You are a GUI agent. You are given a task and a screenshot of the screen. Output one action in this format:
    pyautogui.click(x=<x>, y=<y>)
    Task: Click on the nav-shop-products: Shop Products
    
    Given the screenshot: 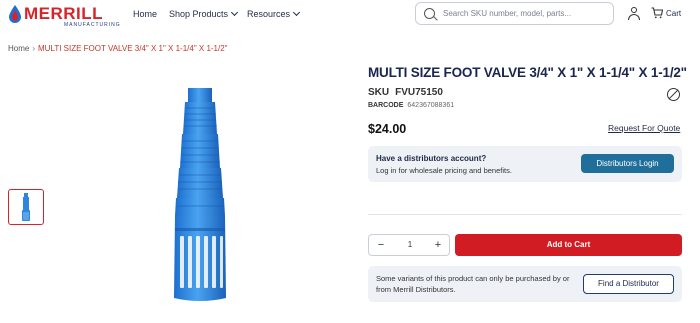 What is the action you would take?
    pyautogui.click(x=204, y=13)
    